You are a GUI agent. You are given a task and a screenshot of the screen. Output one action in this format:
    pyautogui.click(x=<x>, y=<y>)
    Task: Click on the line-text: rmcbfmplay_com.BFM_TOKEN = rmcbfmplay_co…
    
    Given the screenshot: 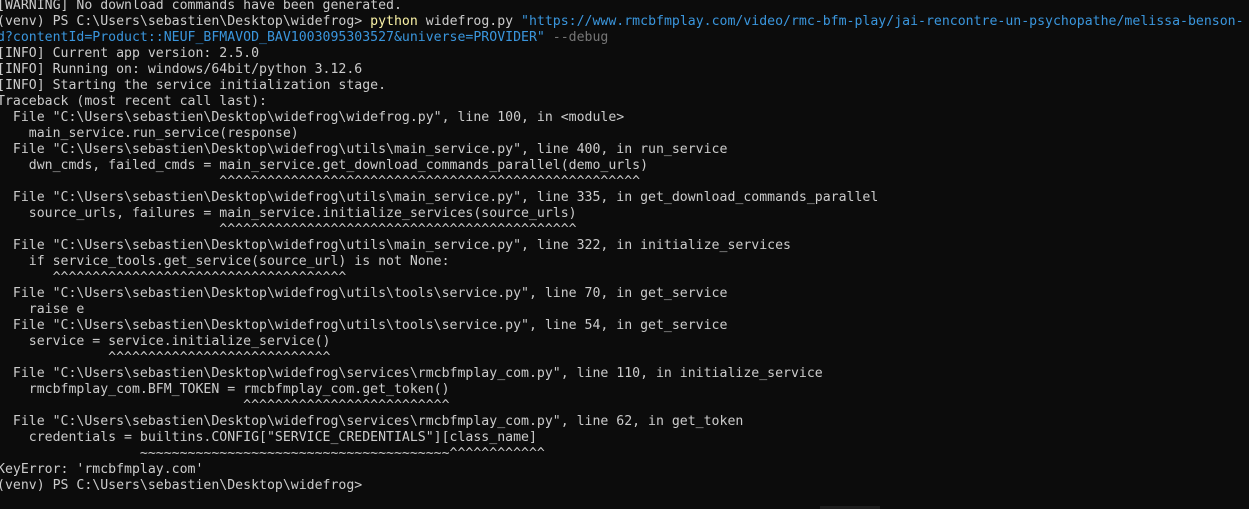 What is the action you would take?
    pyautogui.click(x=225, y=389)
    